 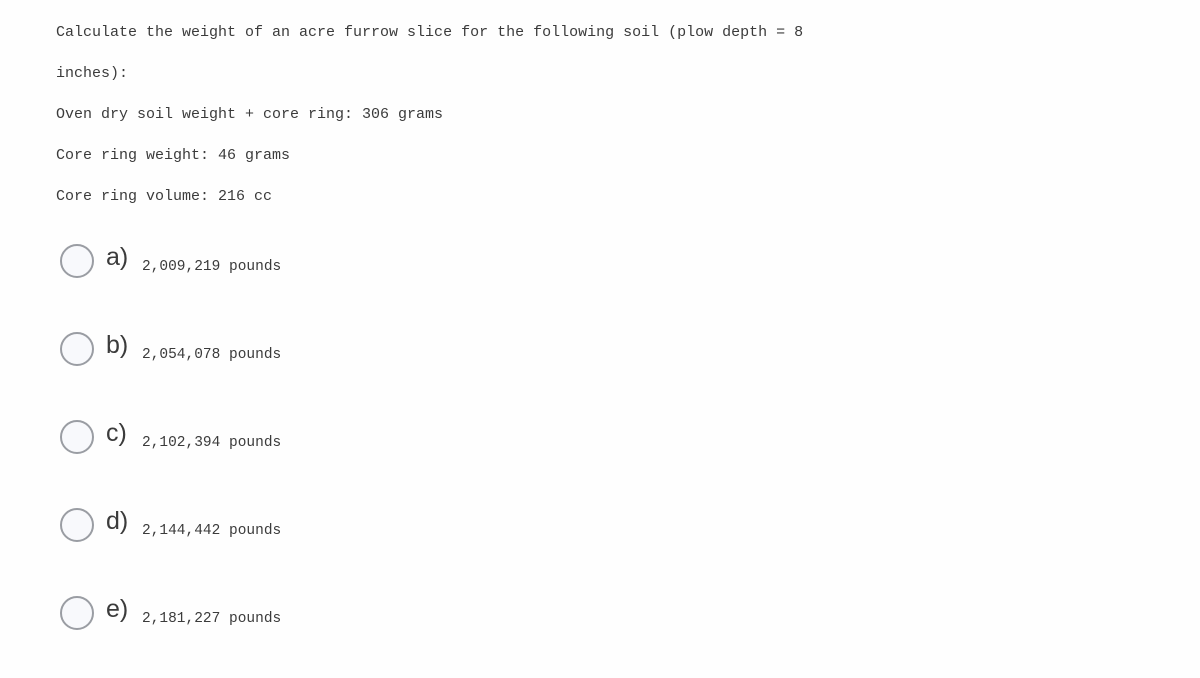 I want to click on option-letter-d: d), so click(x=117, y=521).